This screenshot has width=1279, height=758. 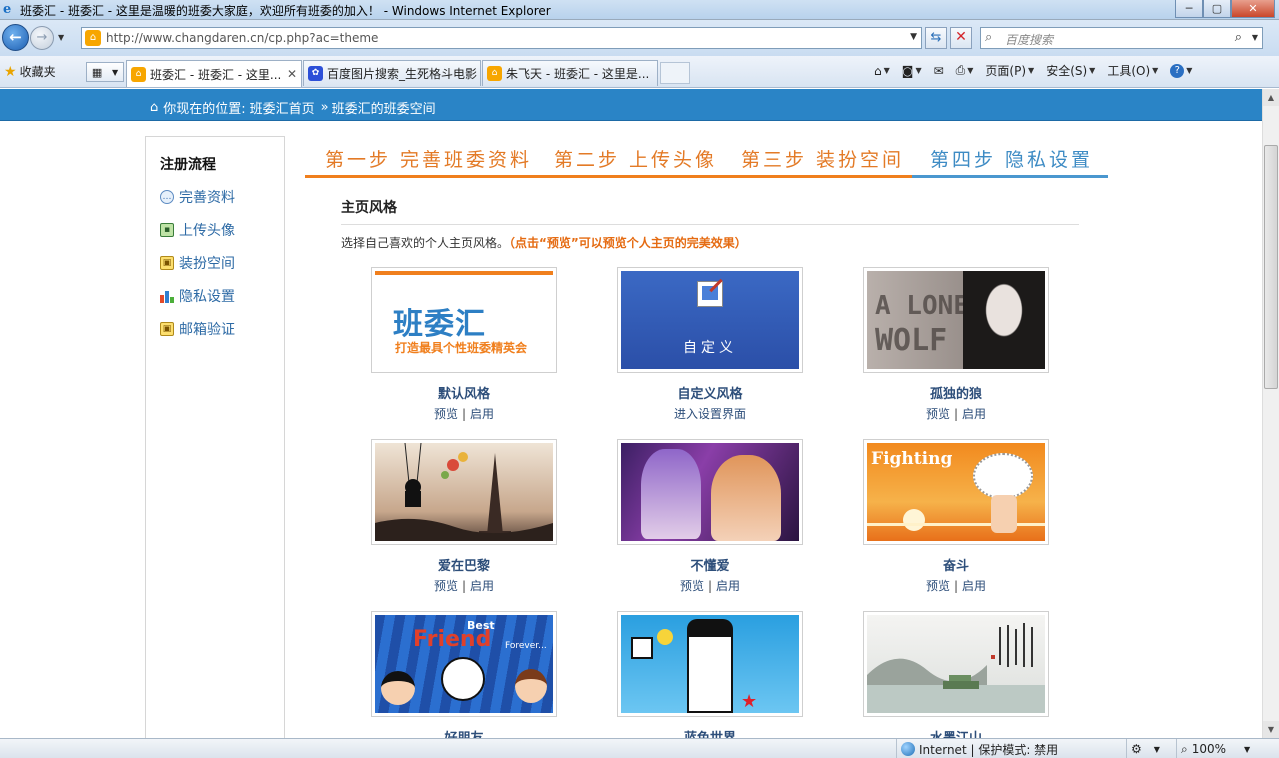 I want to click on security-zone: Internet | 保护模式: 禁用, so click(x=1011, y=748).